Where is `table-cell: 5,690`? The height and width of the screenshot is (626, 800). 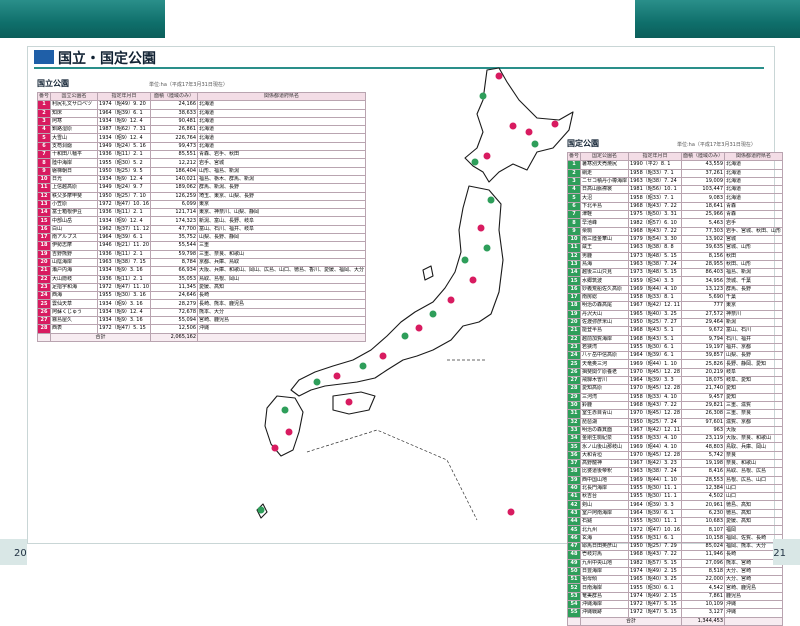
table-cell: 5,690 is located at coordinates (703, 298).